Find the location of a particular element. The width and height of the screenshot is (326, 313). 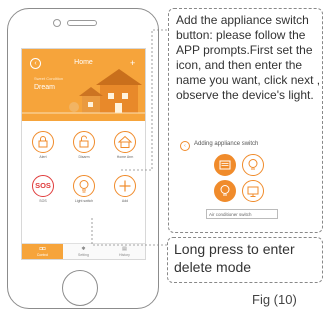

tile-label-light-switch: Light switch is located at coordinates (84, 201).